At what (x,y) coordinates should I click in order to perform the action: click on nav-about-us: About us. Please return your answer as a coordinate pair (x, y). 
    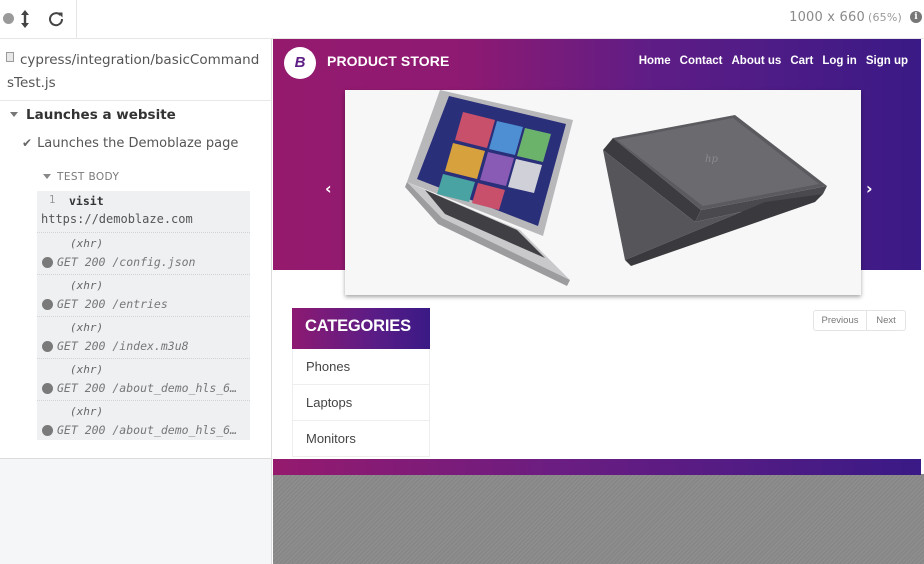
    Looking at the image, I should click on (756, 61).